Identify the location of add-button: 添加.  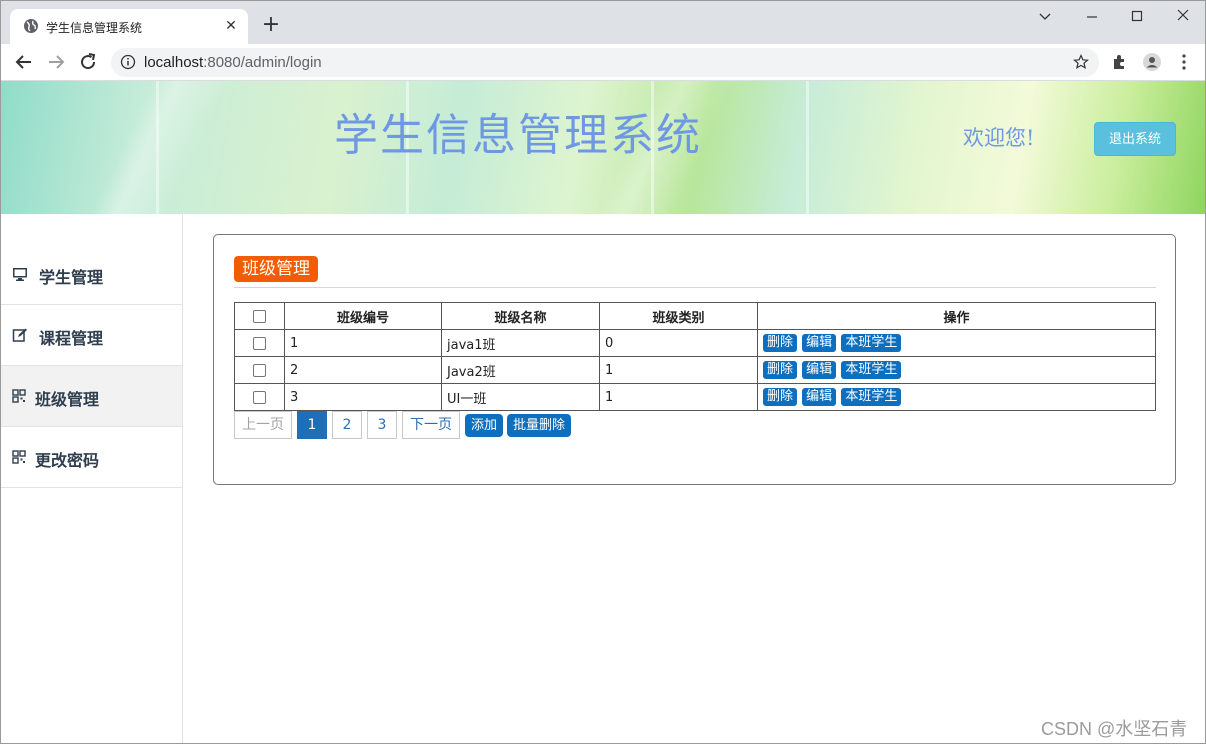
(484, 425).